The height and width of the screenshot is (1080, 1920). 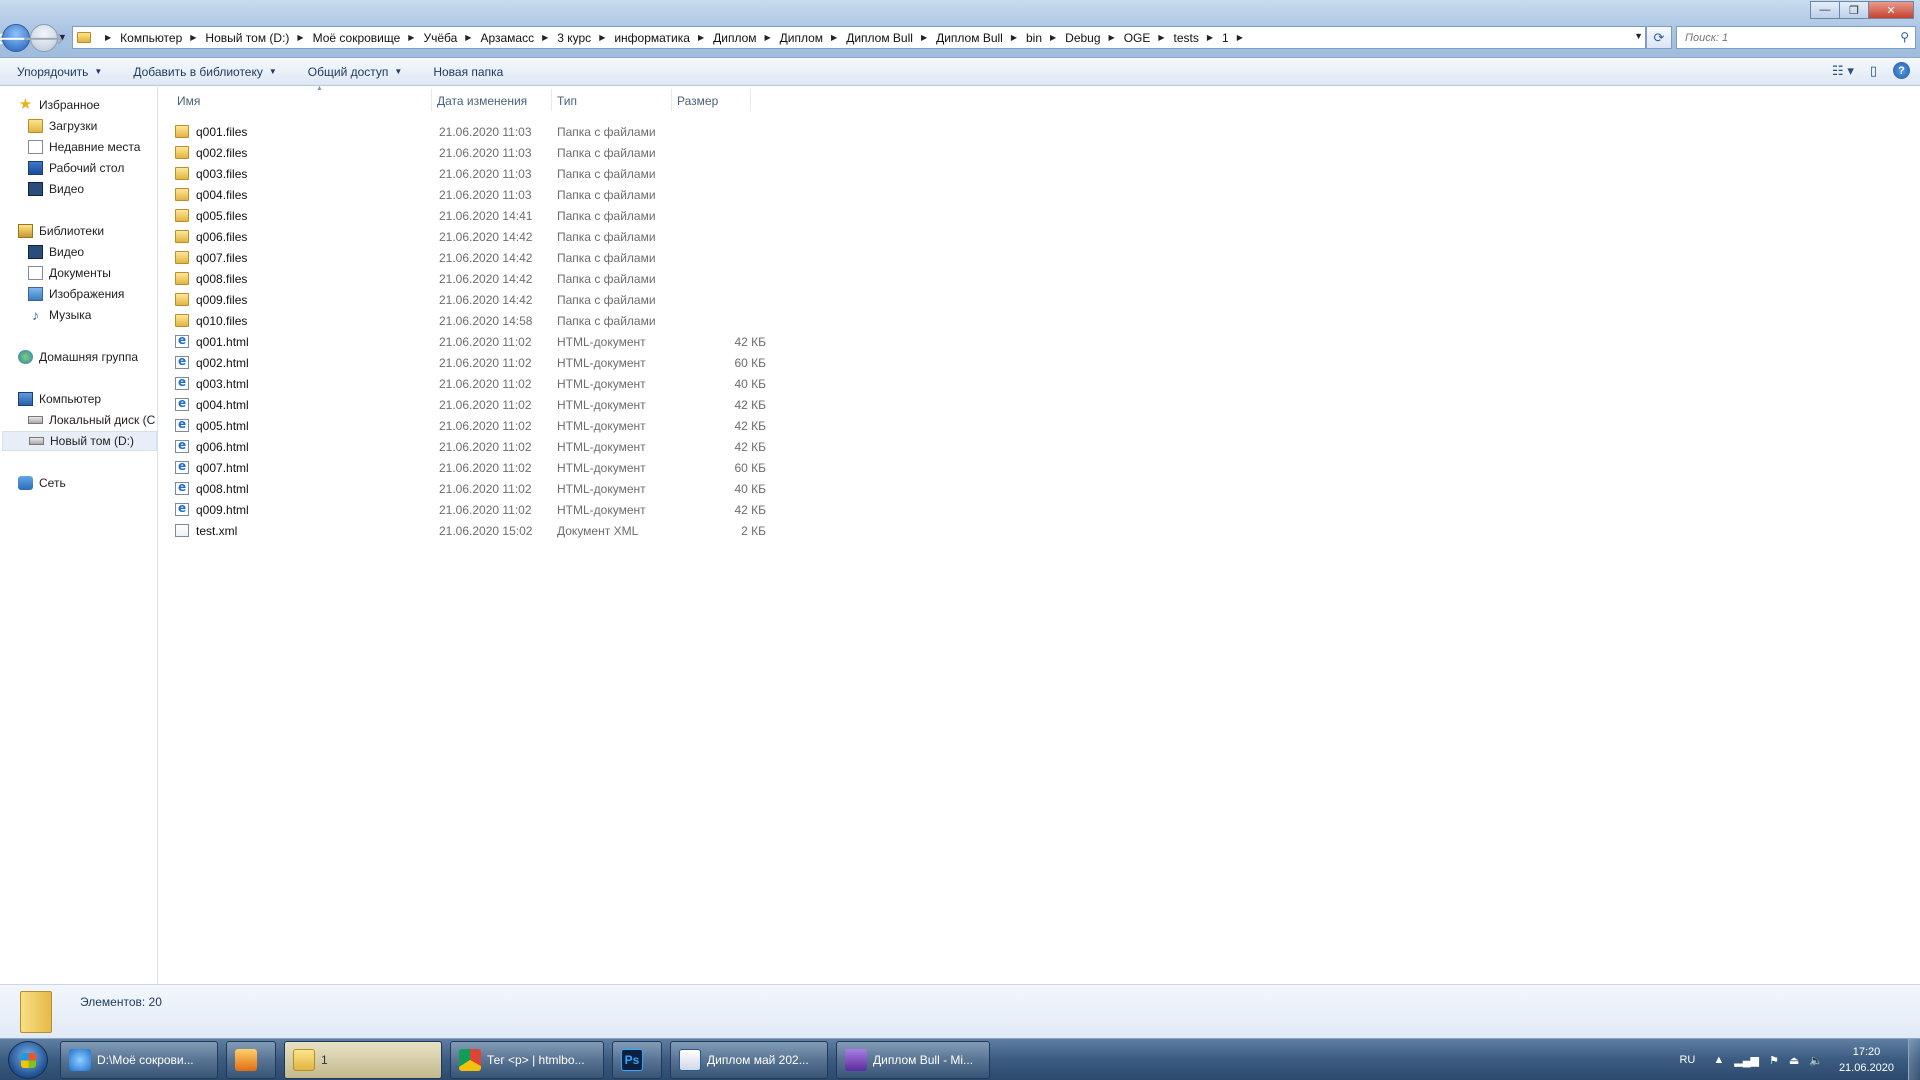 What do you see at coordinates (637, 1060) in the screenshot?
I see `taskbar-item-photoshop: Ps` at bounding box center [637, 1060].